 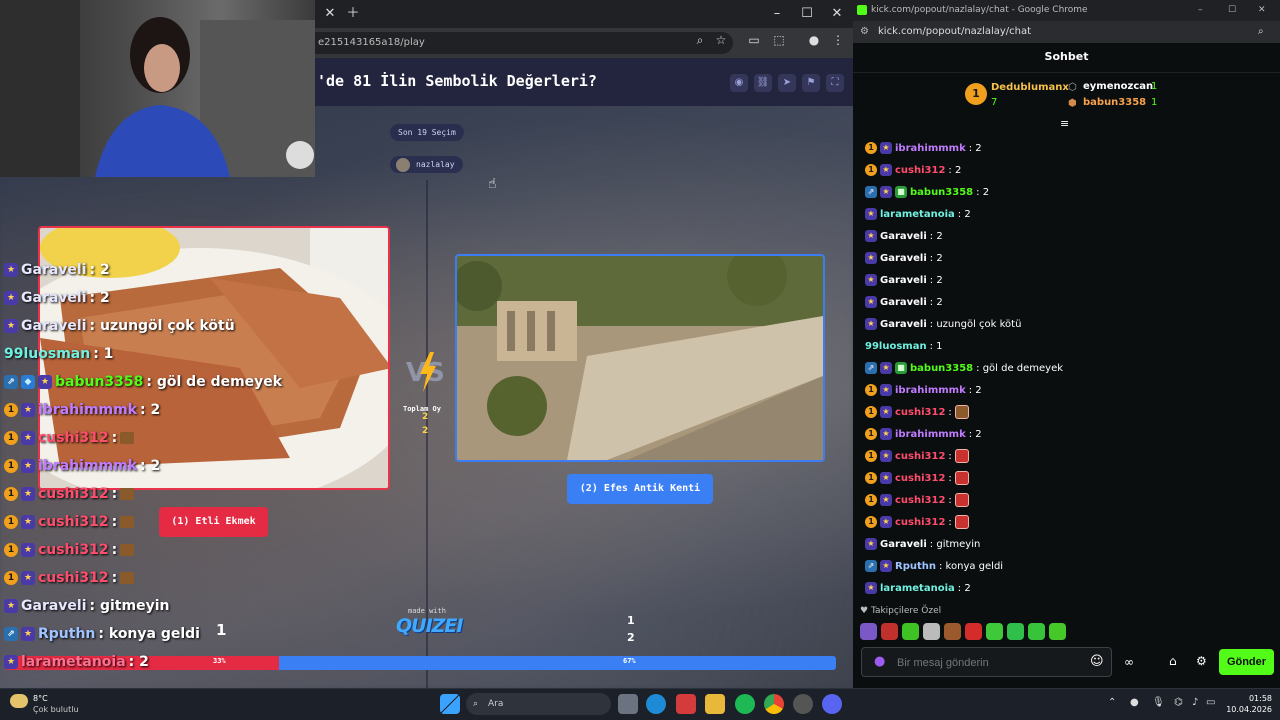 What do you see at coordinates (739, 83) in the screenshot?
I see `eye-icon: ◉` at bounding box center [739, 83].